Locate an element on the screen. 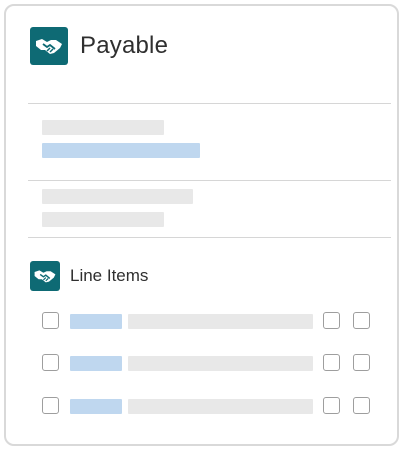  section-title: Line Items is located at coordinates (109, 275).